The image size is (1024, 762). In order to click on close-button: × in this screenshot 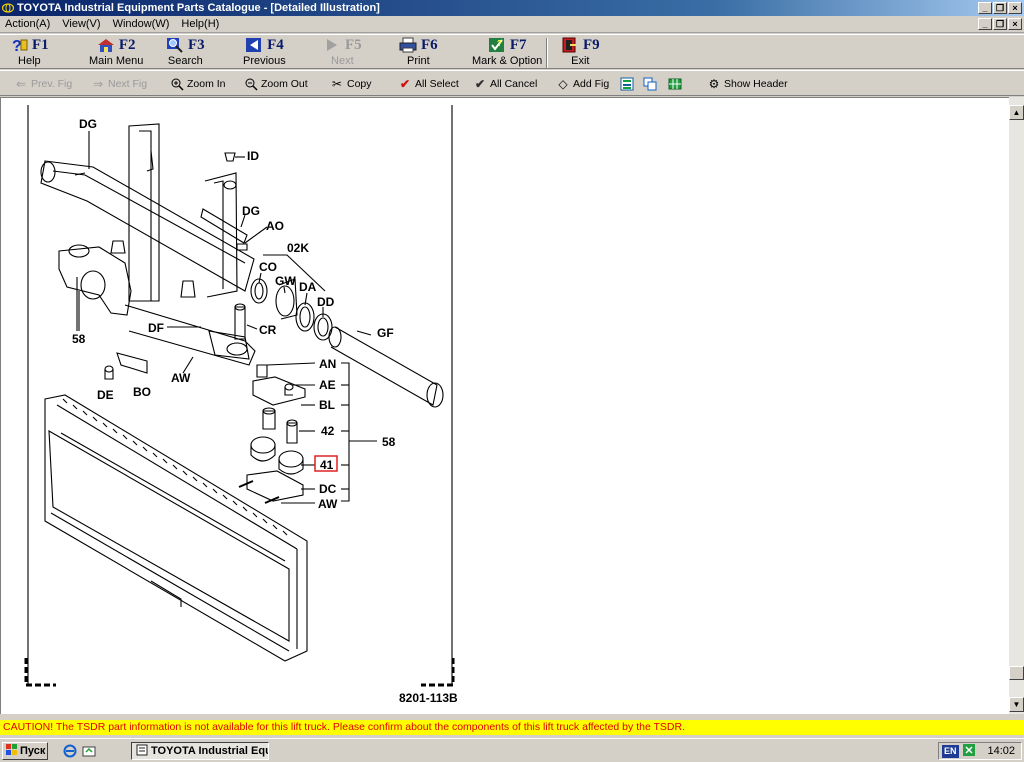, I will do `click(1015, 8)`.